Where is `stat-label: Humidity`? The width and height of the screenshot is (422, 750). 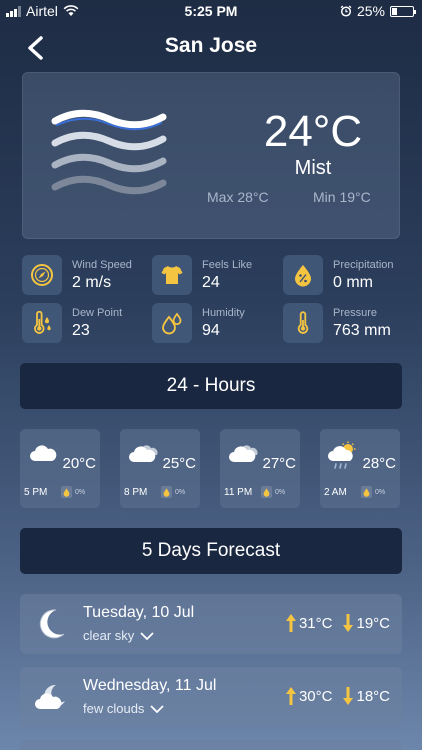
stat-label: Humidity is located at coordinates (223, 313).